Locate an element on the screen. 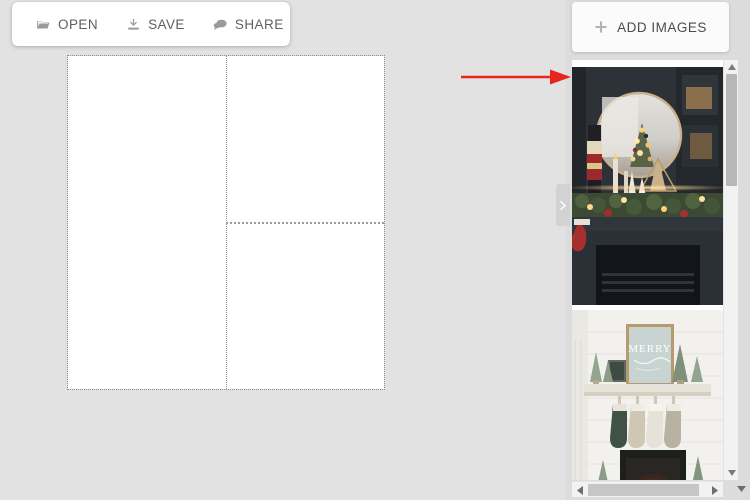  thumbnail-vertical-scrollbar is located at coordinates (730, 270).